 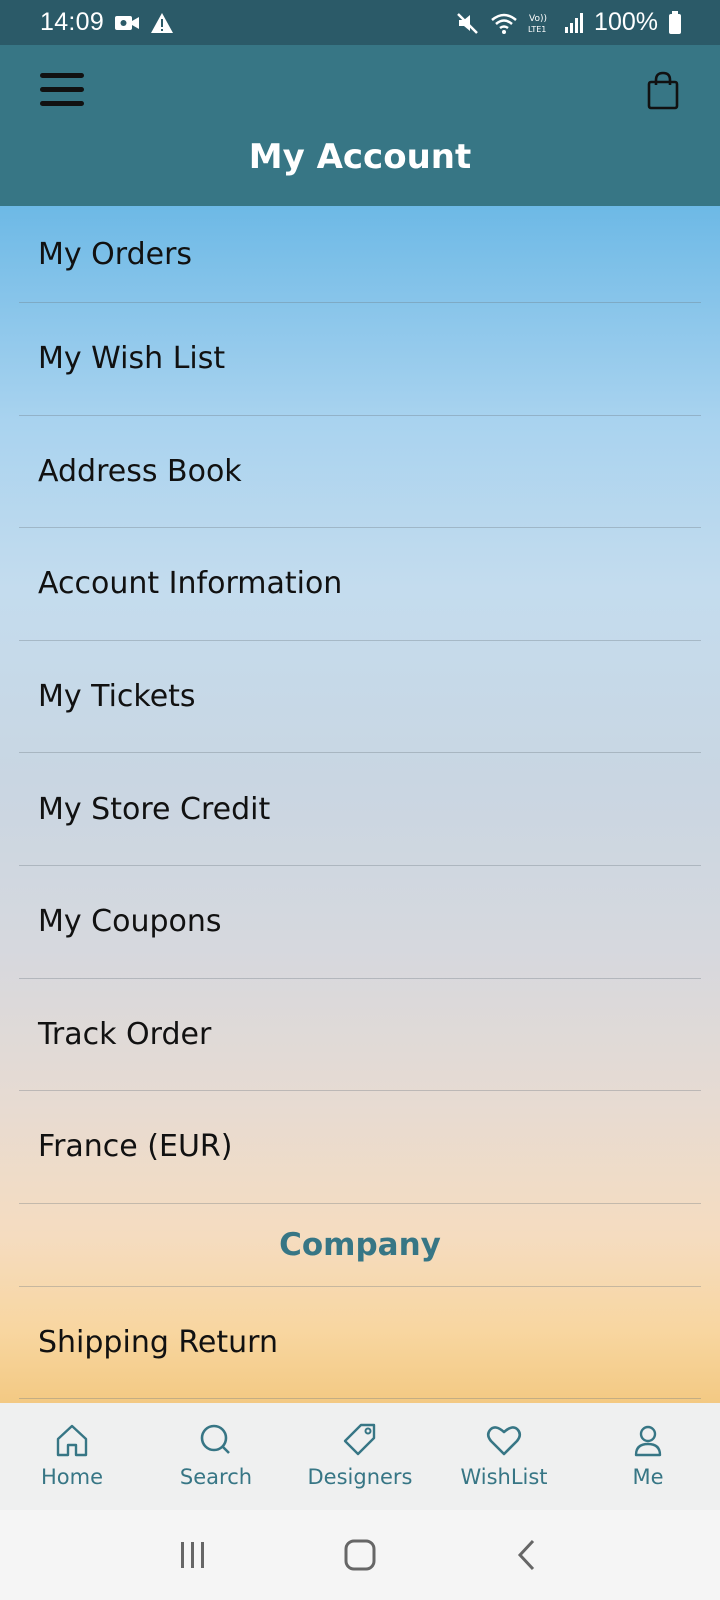 I want to click on status-left: 14:09, so click(x=107, y=22).